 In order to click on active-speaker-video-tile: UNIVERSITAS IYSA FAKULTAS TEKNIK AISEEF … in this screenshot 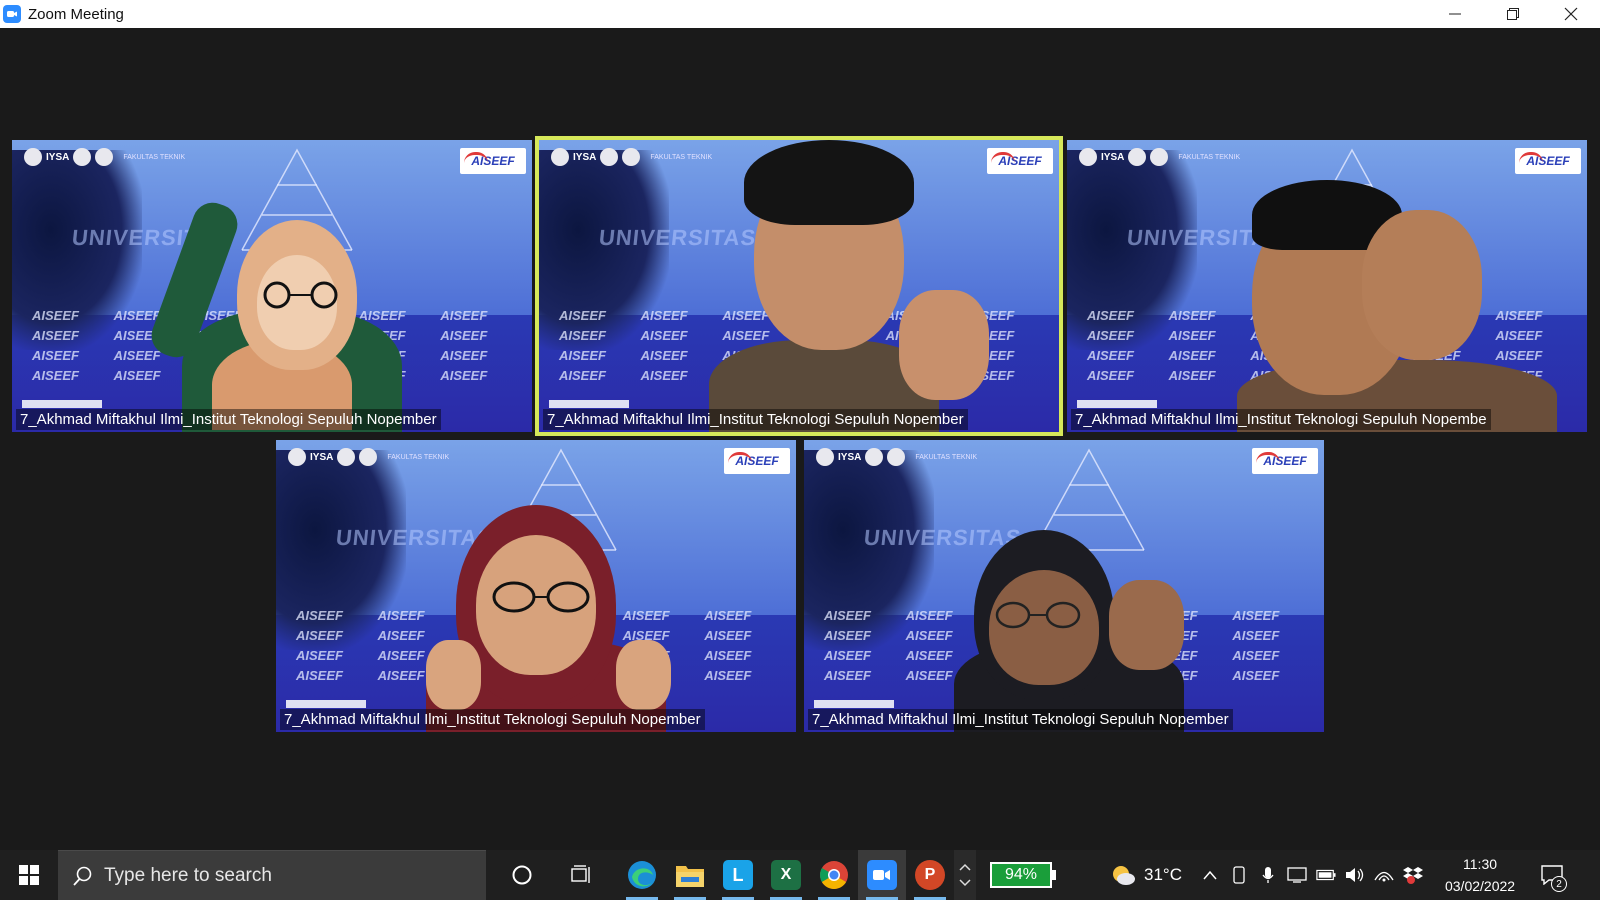, I will do `click(799, 286)`.